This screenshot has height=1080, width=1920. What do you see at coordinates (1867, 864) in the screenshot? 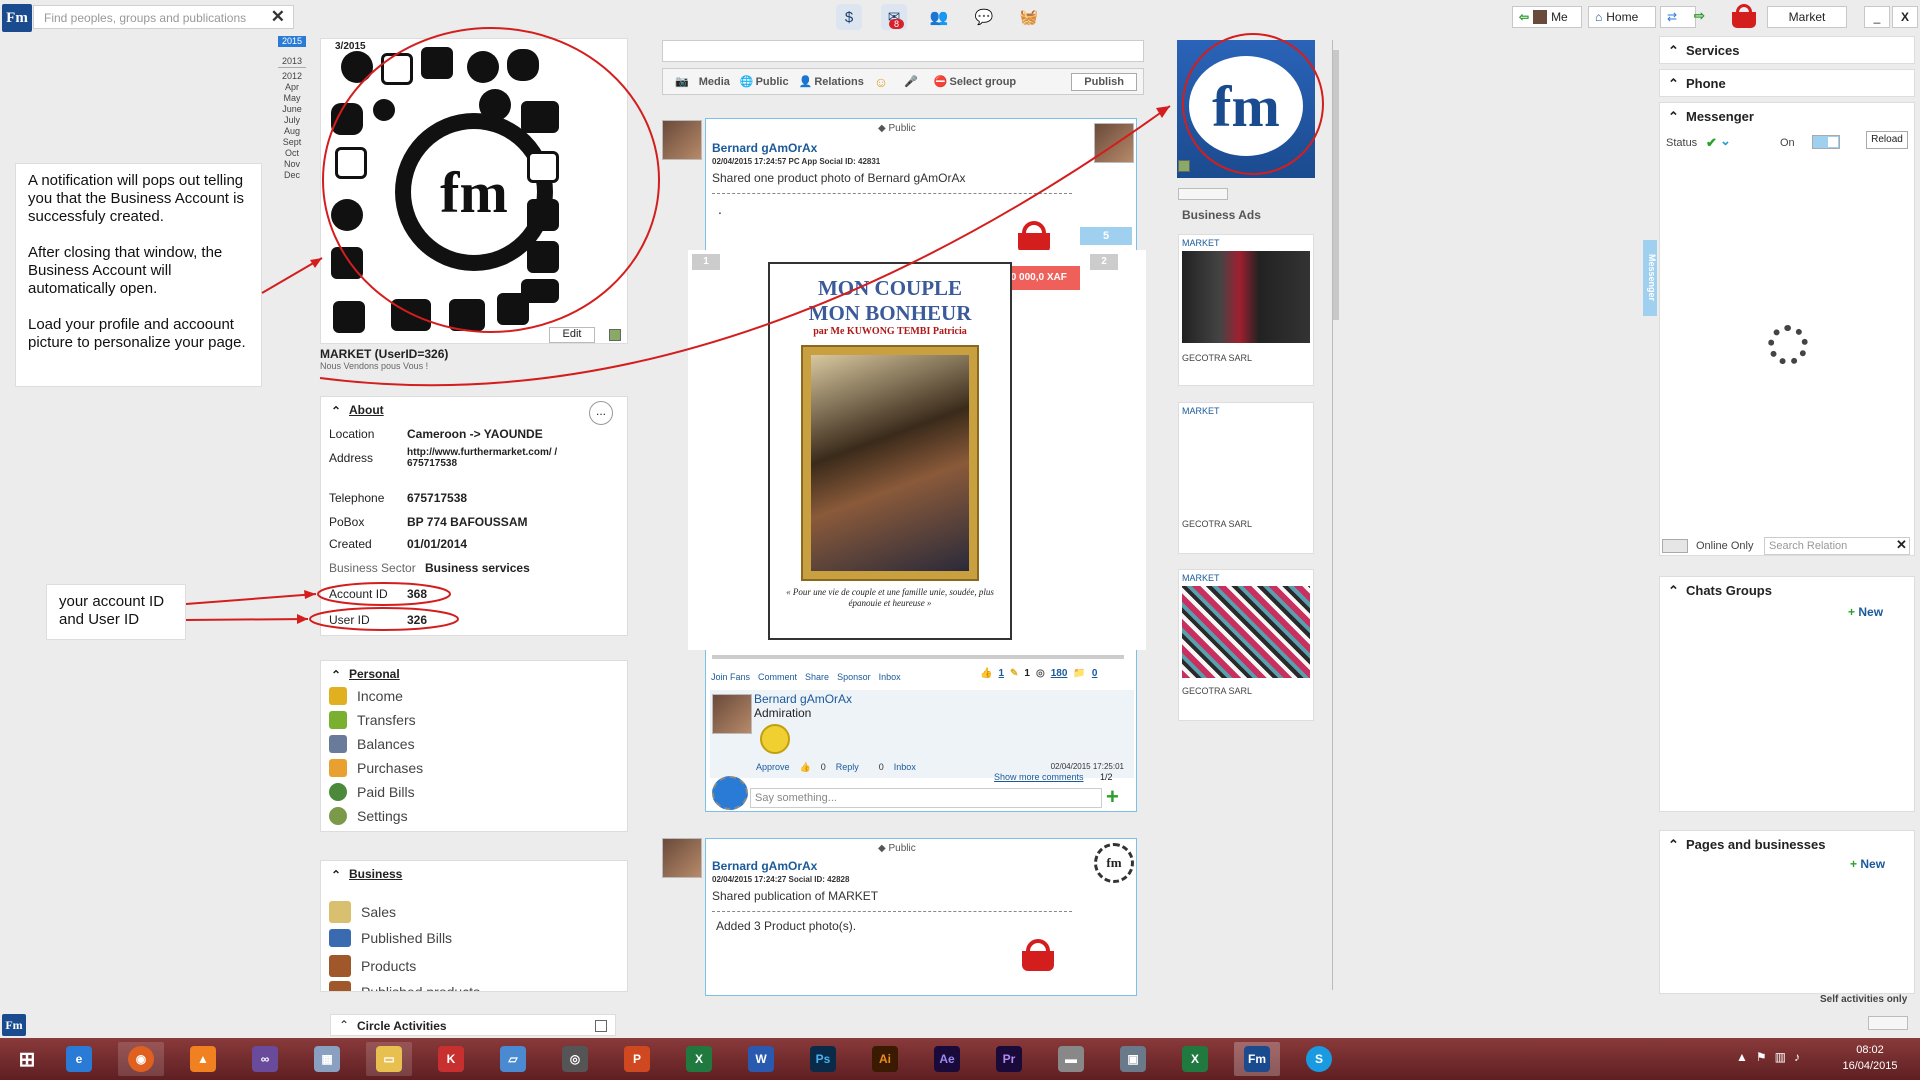
I see `new-page-button: + New` at bounding box center [1867, 864].